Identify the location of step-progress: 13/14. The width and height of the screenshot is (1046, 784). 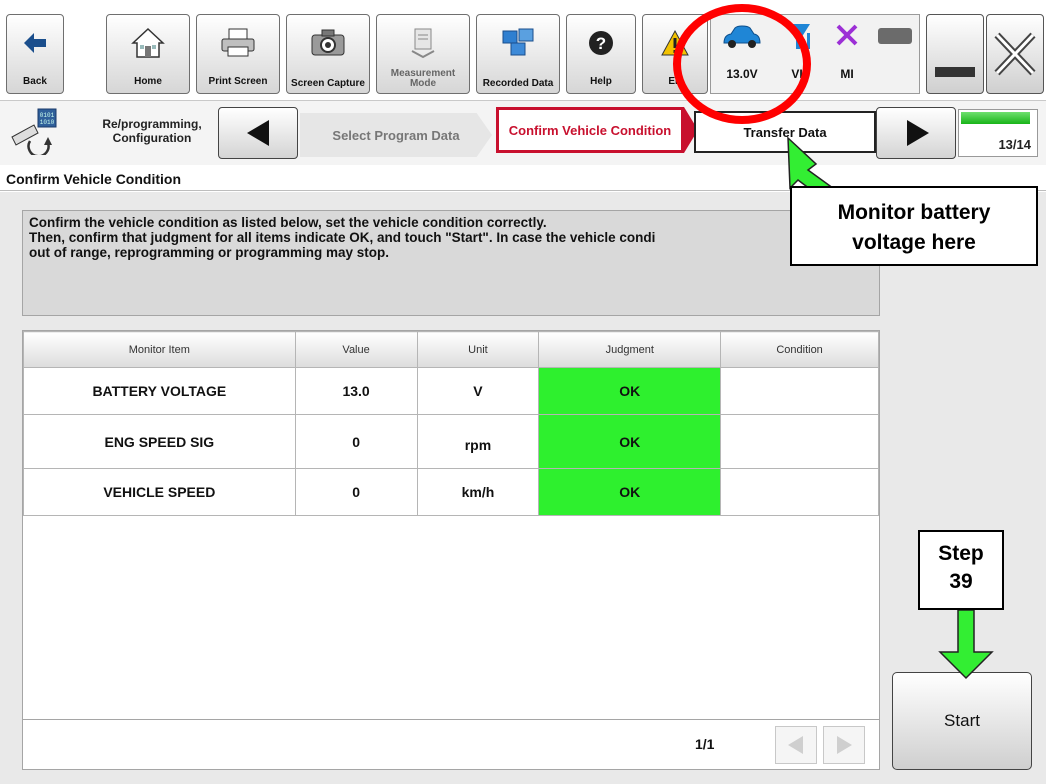
(998, 133).